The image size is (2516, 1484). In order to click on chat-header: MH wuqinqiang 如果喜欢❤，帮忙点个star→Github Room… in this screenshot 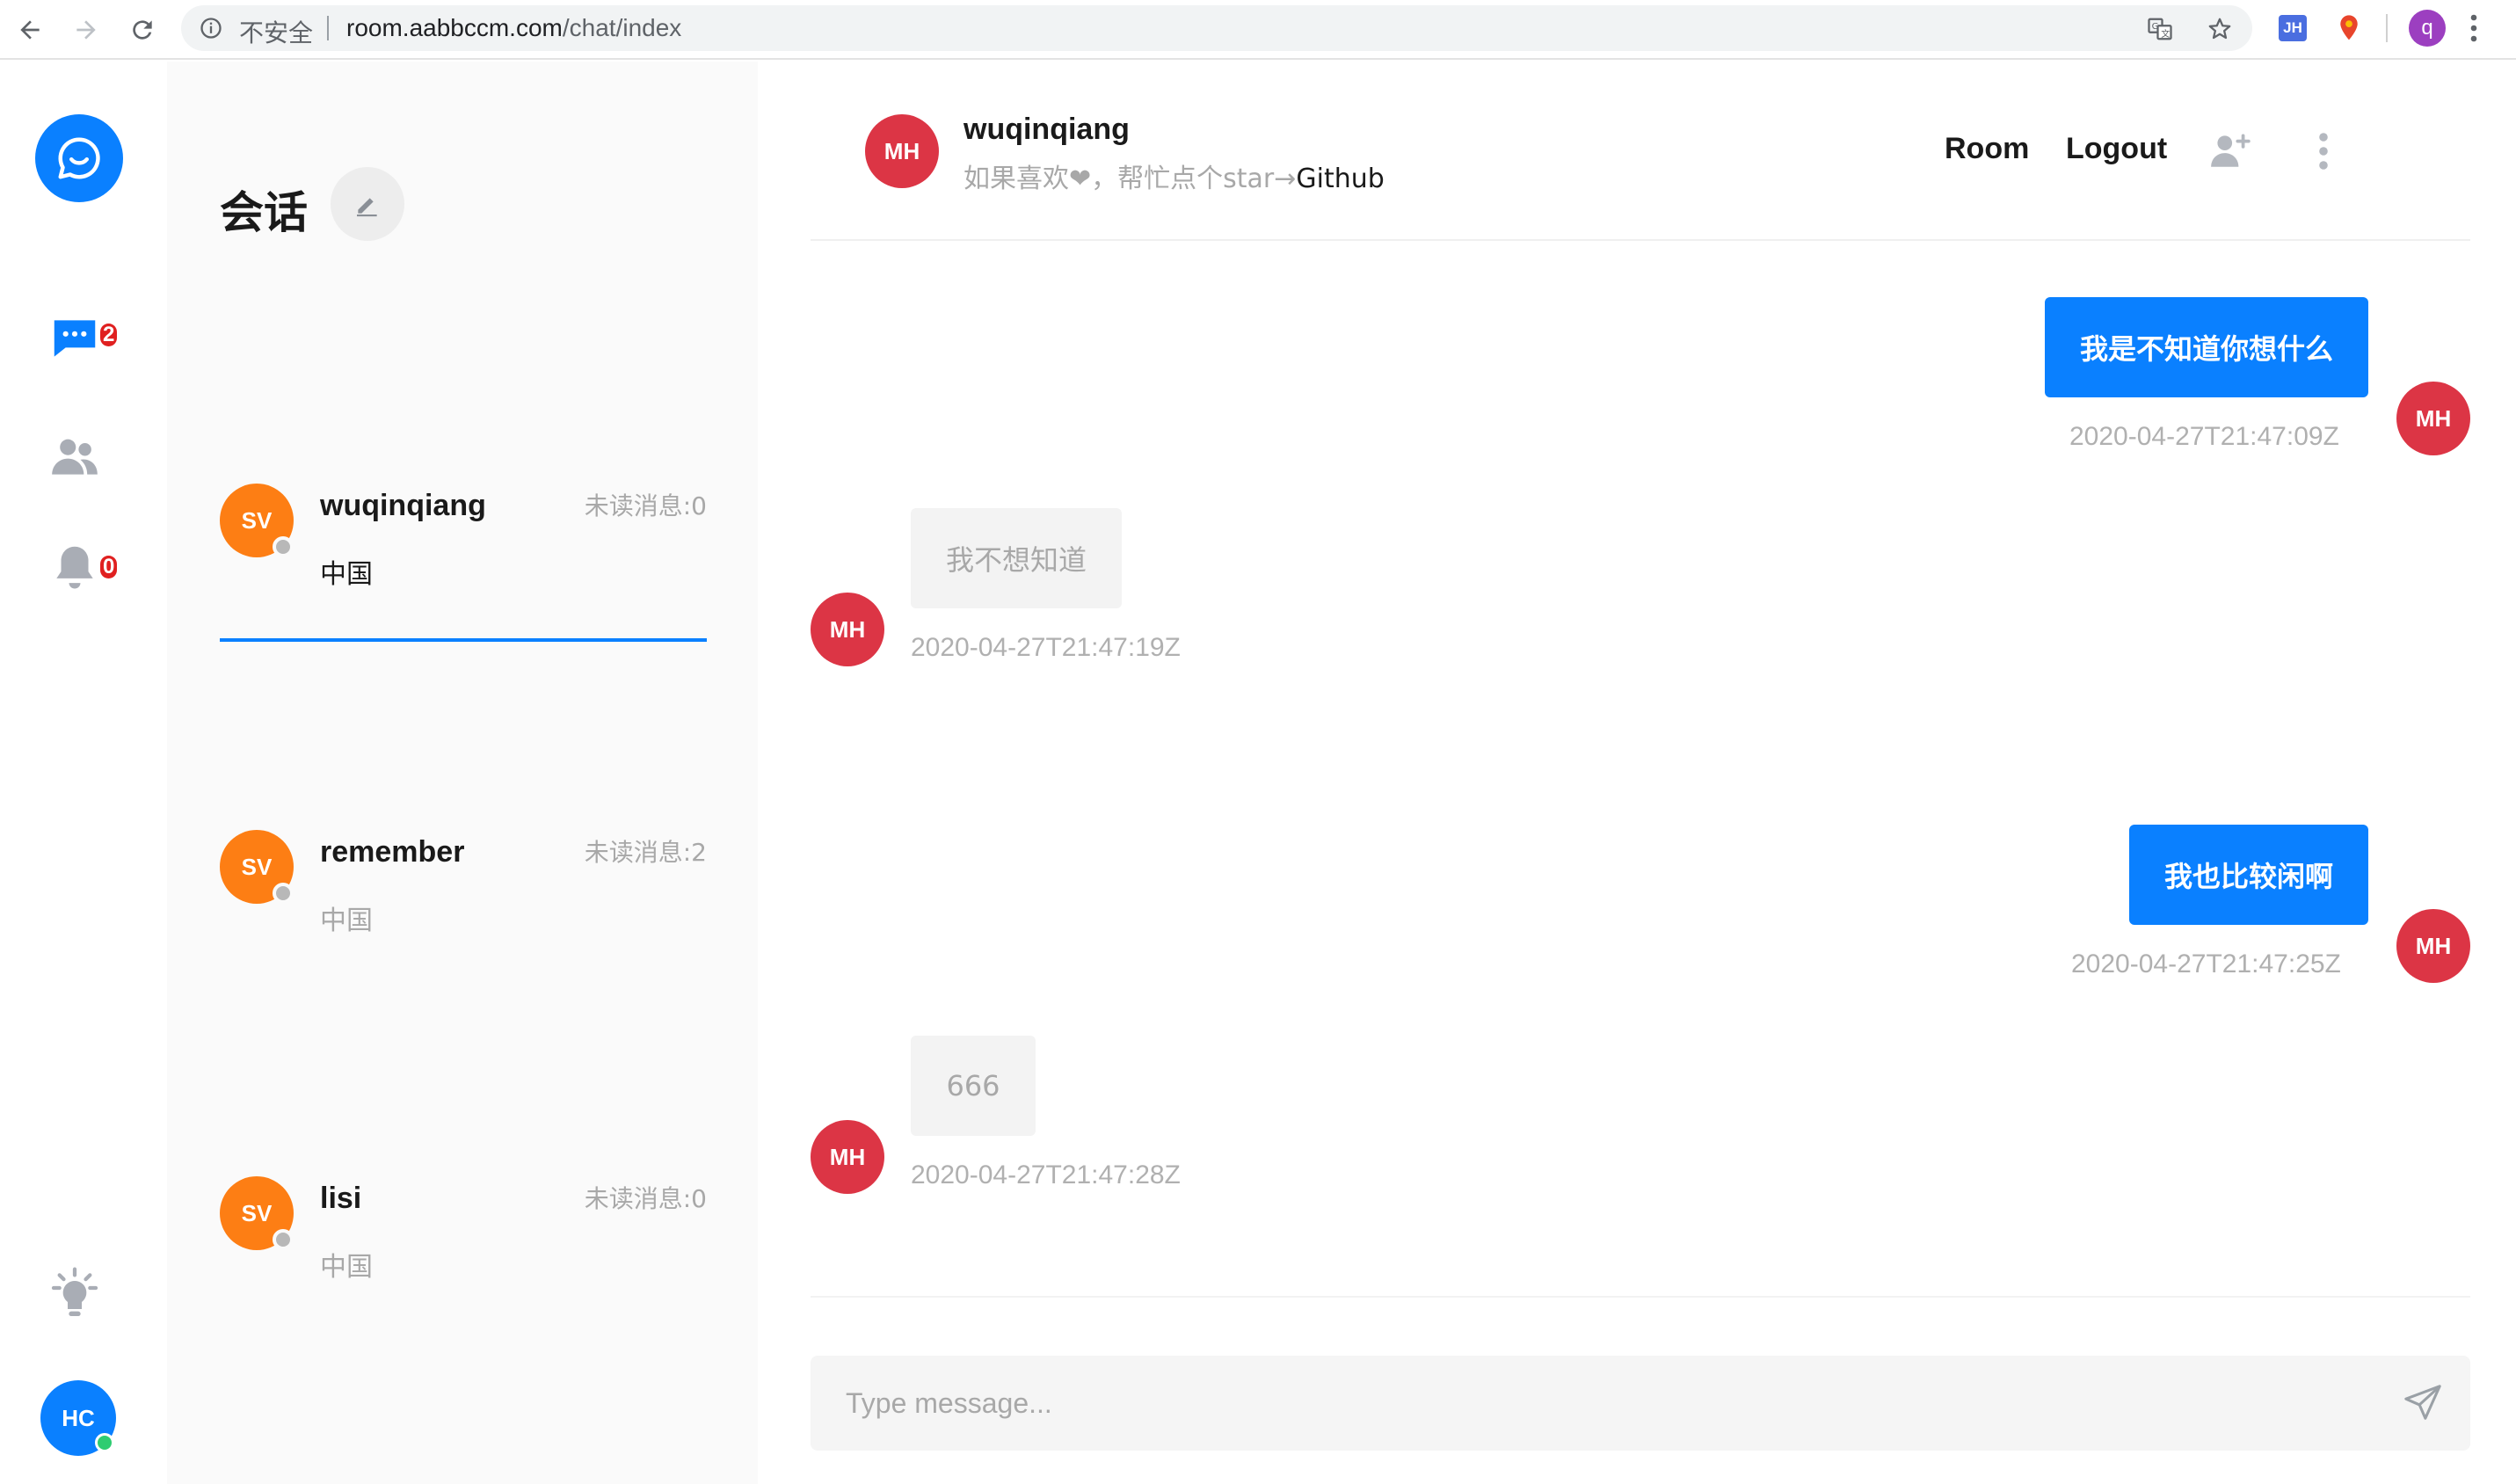, I will do `click(1640, 152)`.